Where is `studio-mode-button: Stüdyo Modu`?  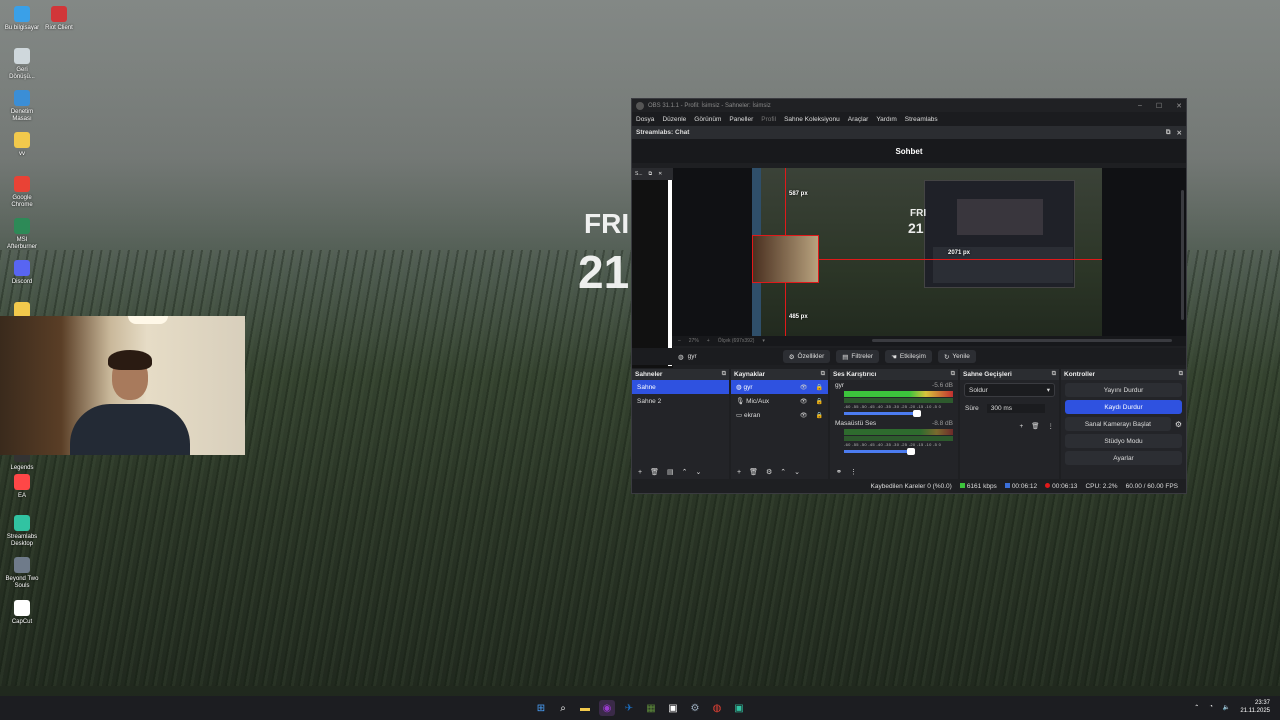 studio-mode-button: Stüdyo Modu is located at coordinates (1123, 441).